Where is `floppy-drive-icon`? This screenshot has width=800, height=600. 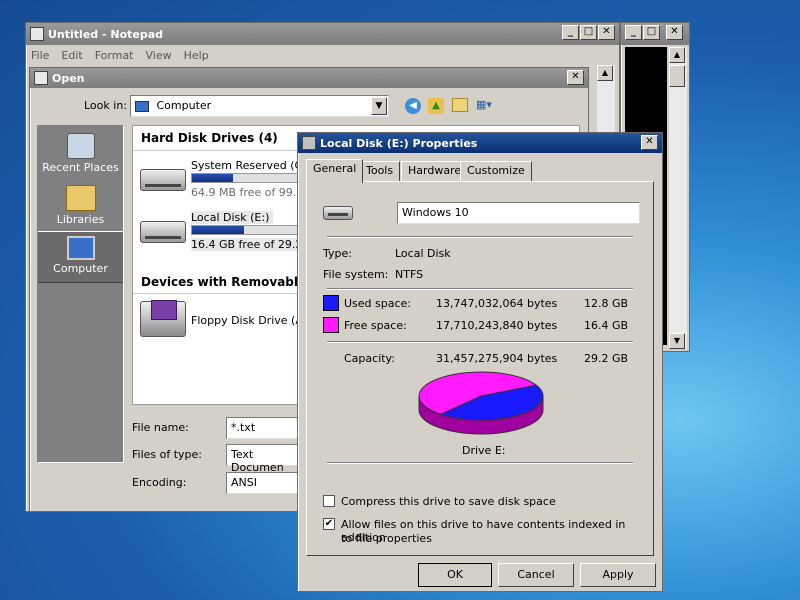 floppy-drive-icon is located at coordinates (163, 318).